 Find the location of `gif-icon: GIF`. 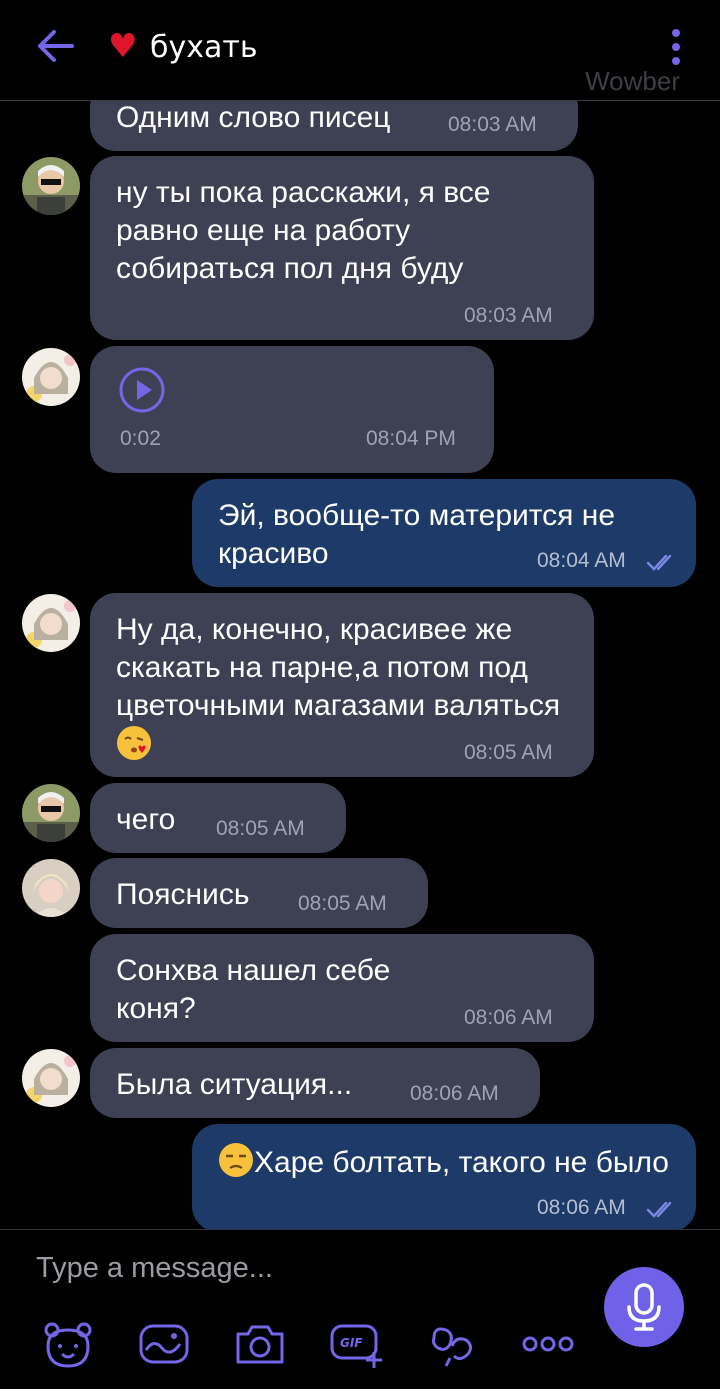

gif-icon: GIF is located at coordinates (356, 1344).